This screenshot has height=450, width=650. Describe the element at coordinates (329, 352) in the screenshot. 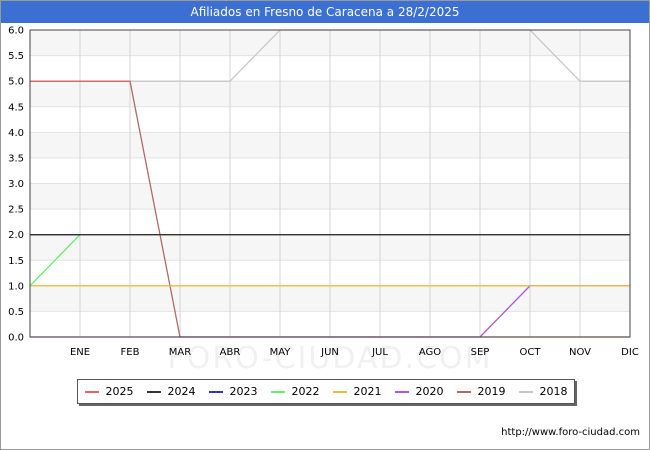

I see `x-tick-label: JUN` at that location.